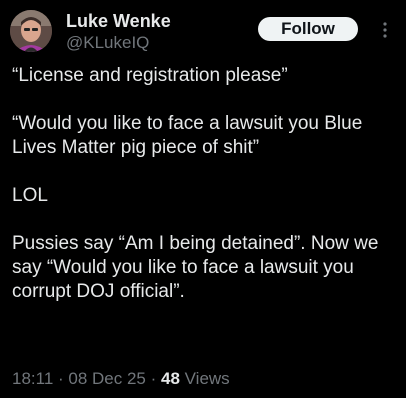 The width and height of the screenshot is (406, 398). I want to click on tweet-paragraph: LOL, so click(30, 195).